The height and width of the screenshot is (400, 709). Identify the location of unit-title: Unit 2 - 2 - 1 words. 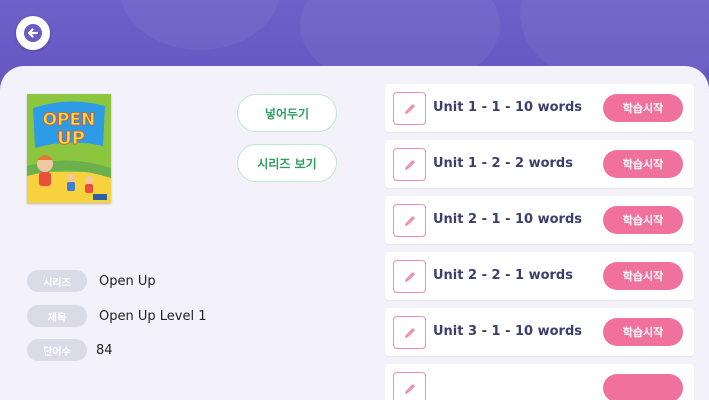
(503, 275).